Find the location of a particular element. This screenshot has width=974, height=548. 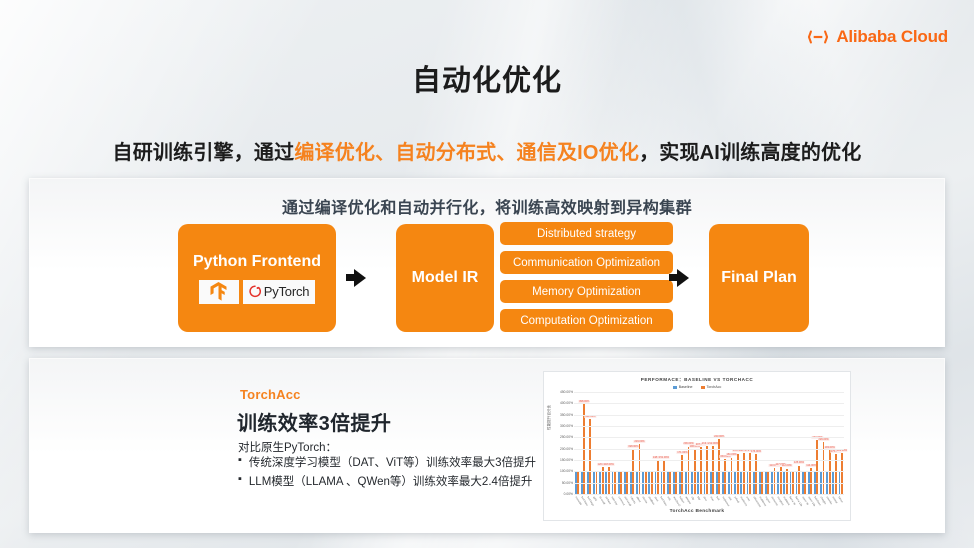

chart-x-tick: clip is located at coordinates (693, 498).